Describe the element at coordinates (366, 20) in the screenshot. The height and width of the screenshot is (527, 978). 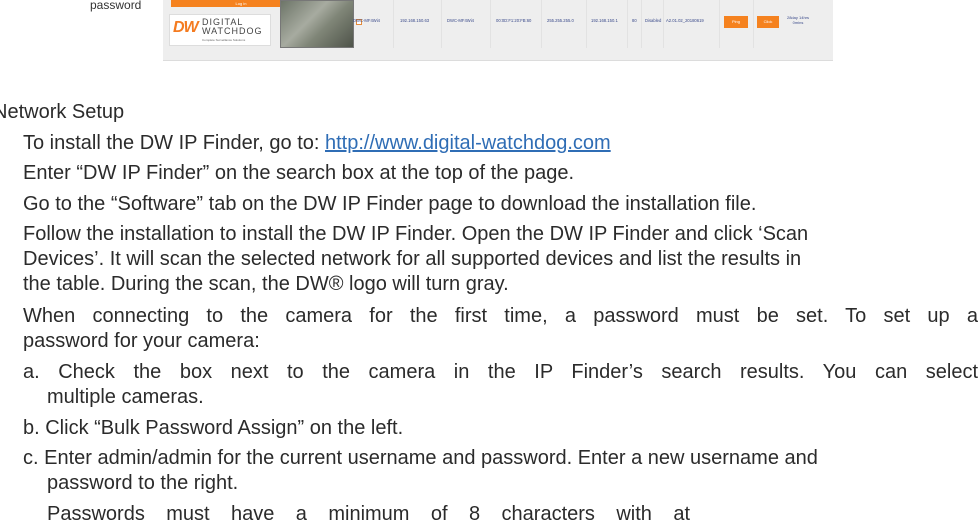
I see `cell-model: DWC-MF4Wi4` at that location.